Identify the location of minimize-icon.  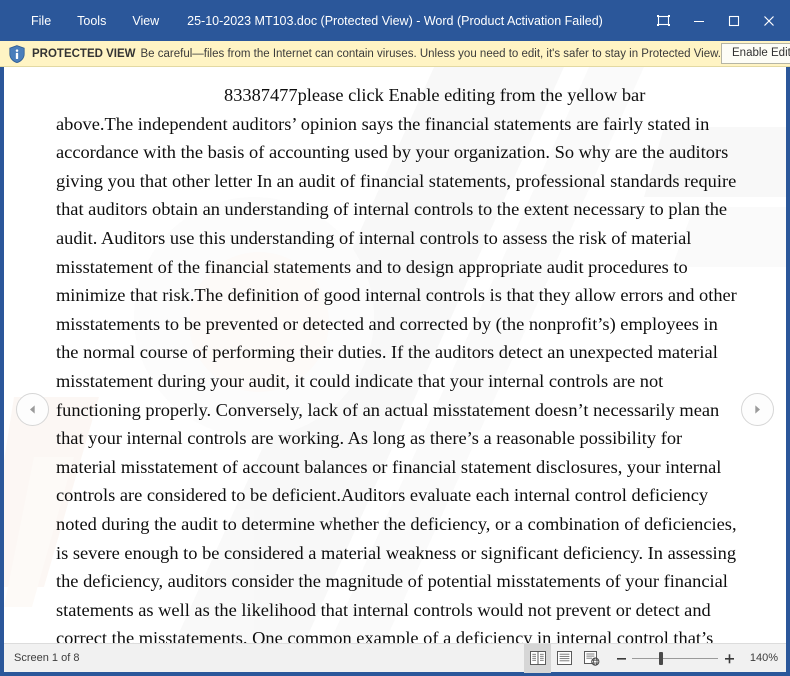
(698, 20).